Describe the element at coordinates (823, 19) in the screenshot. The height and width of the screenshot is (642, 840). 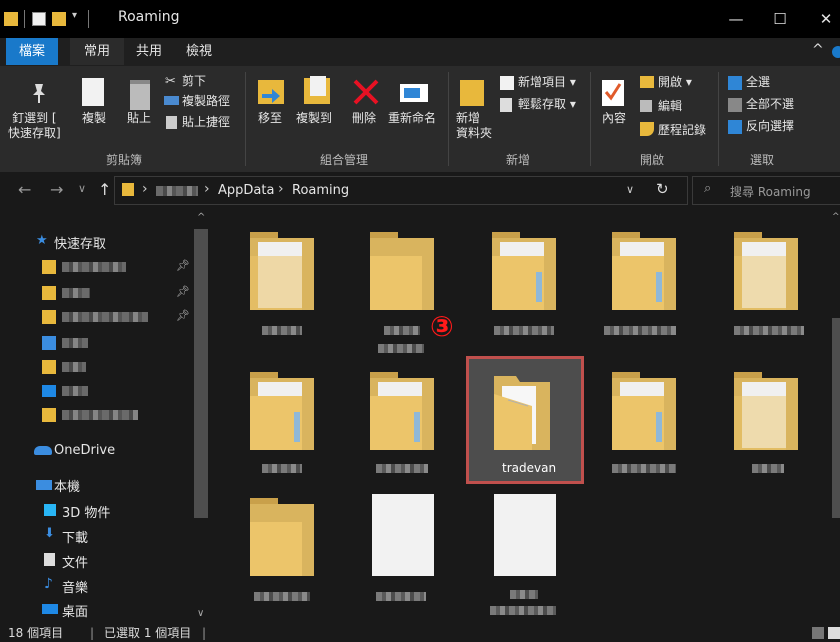
I see `close-button: ✕` at that location.